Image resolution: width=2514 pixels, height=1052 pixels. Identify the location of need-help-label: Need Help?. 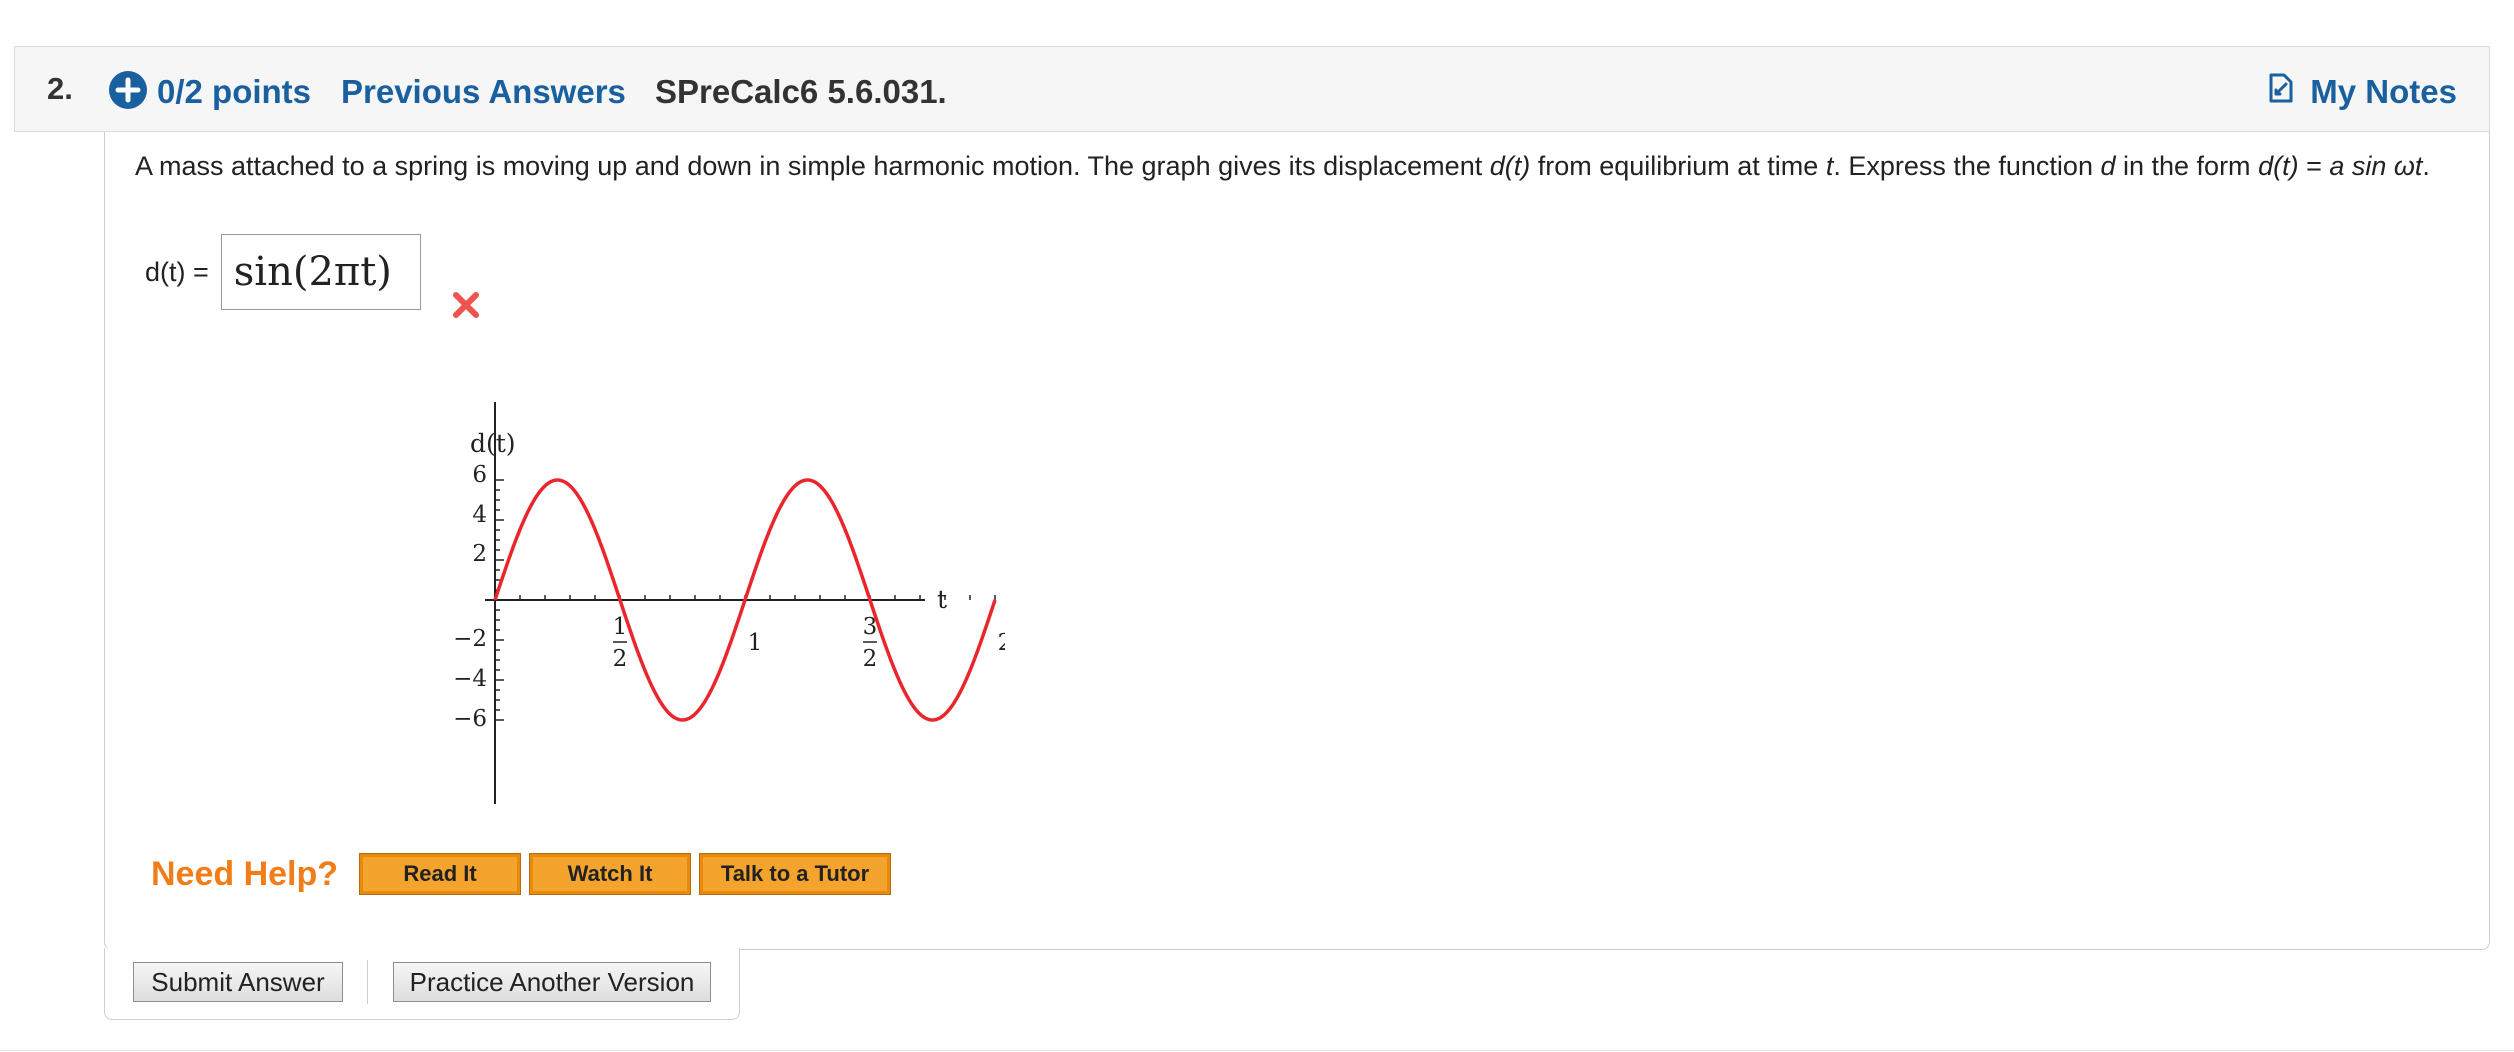
(245, 873).